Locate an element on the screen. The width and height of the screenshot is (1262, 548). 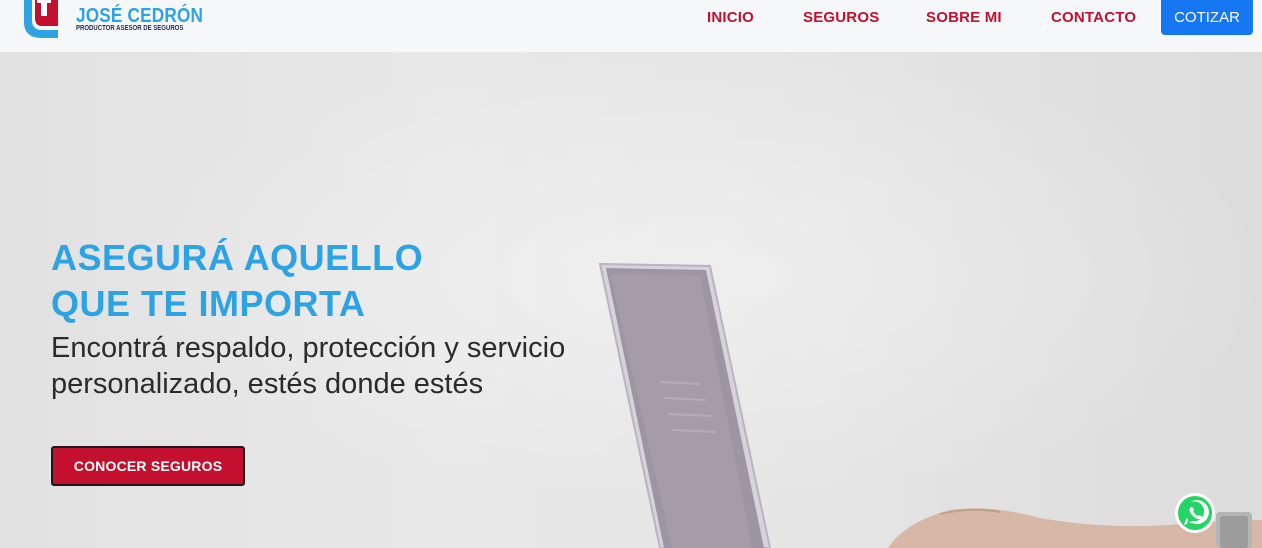
nav-link-sobre-mi: SOBRE MI is located at coordinates (964, 17).